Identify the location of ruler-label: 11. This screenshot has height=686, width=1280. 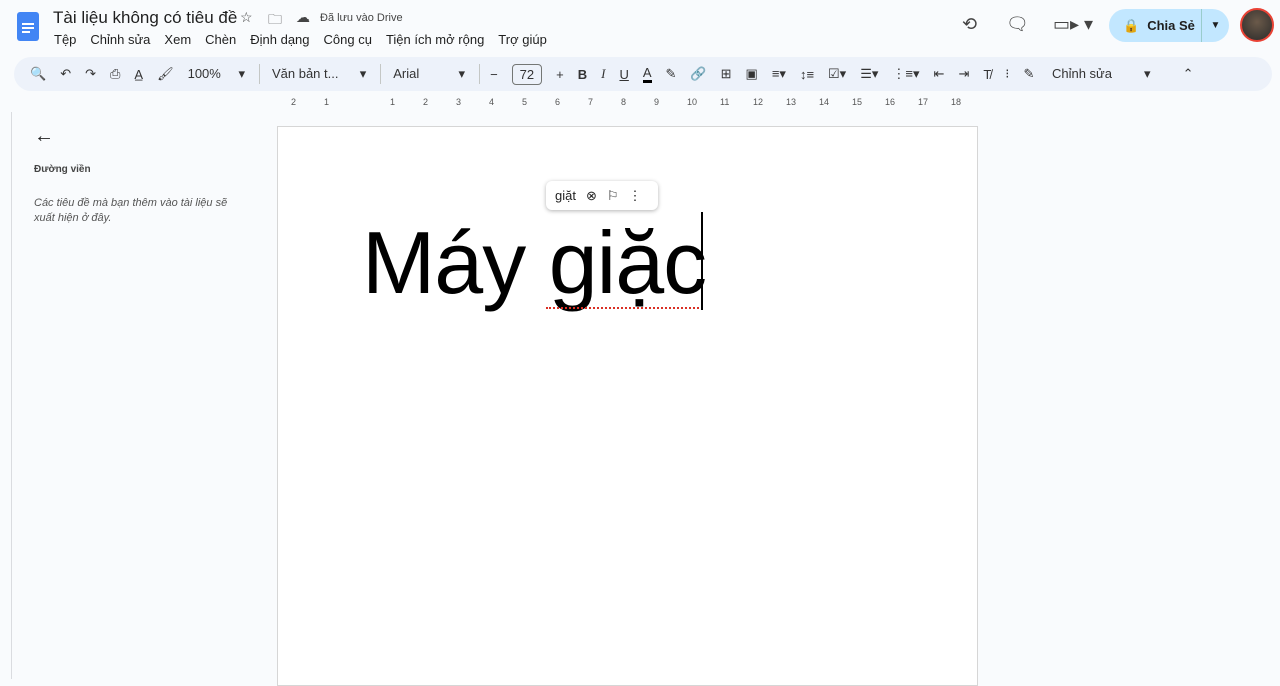
(725, 102).